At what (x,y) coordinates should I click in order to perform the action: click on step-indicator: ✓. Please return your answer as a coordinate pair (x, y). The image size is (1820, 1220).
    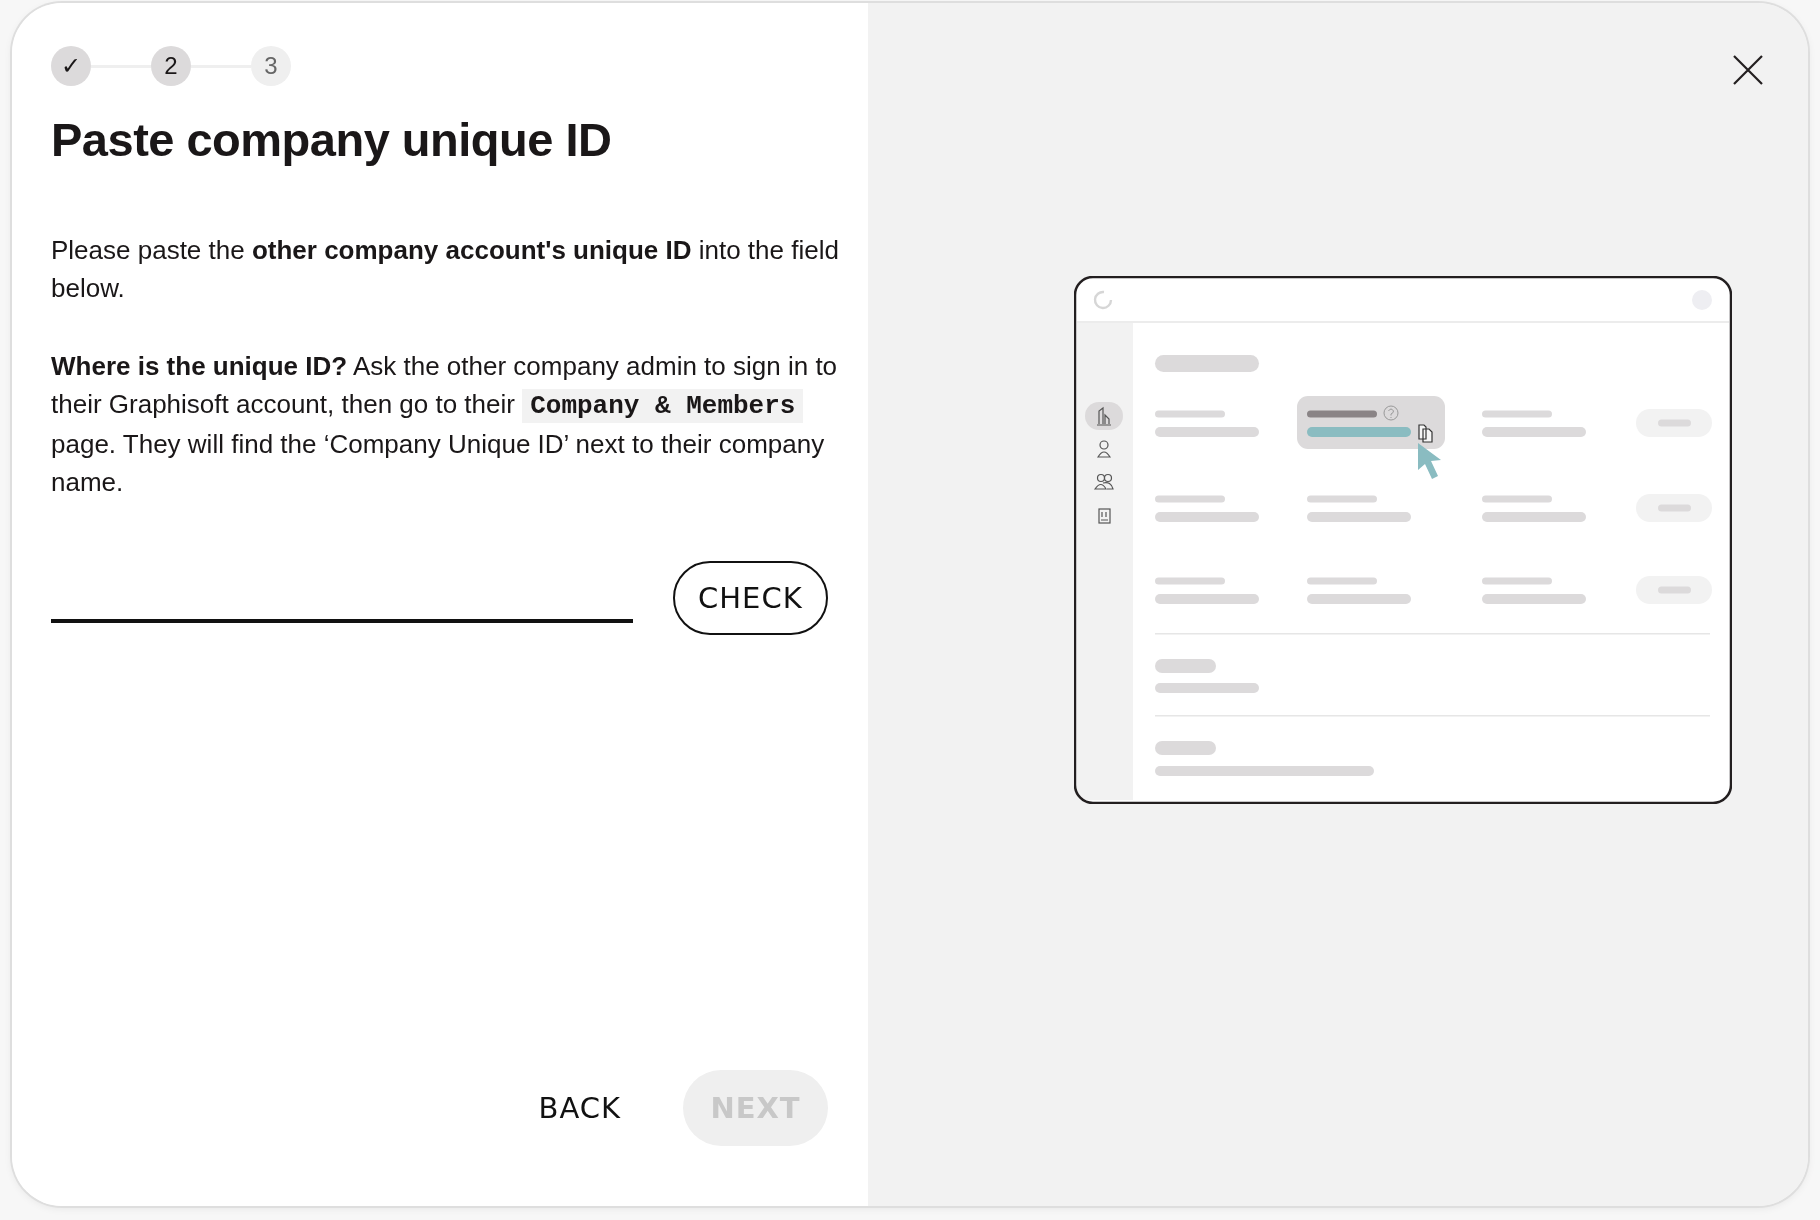
    Looking at the image, I should click on (71, 66).